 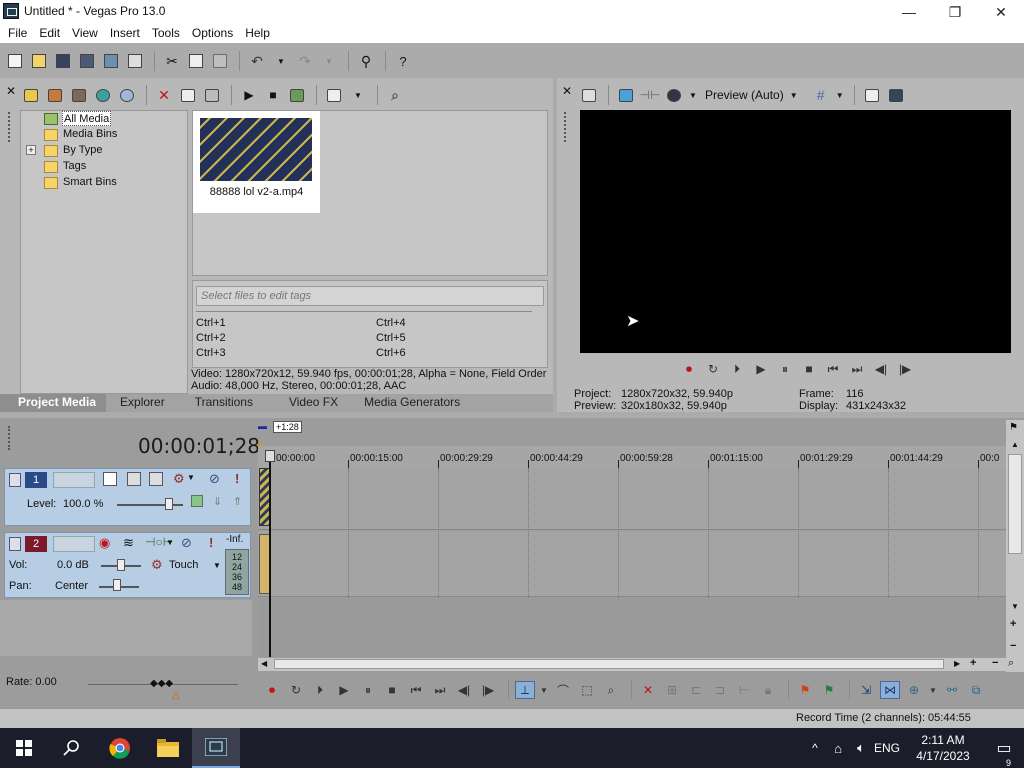 I want to click on overlays-dropdown: ▼, so click(x=693, y=95).